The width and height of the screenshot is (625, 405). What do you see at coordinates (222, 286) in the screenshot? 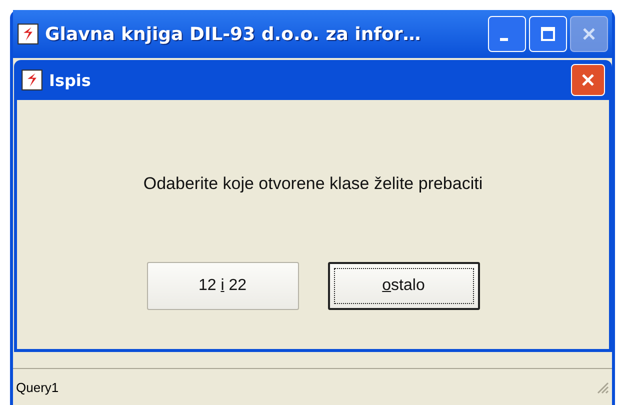
I see `dialog-button: 12 i 22` at bounding box center [222, 286].